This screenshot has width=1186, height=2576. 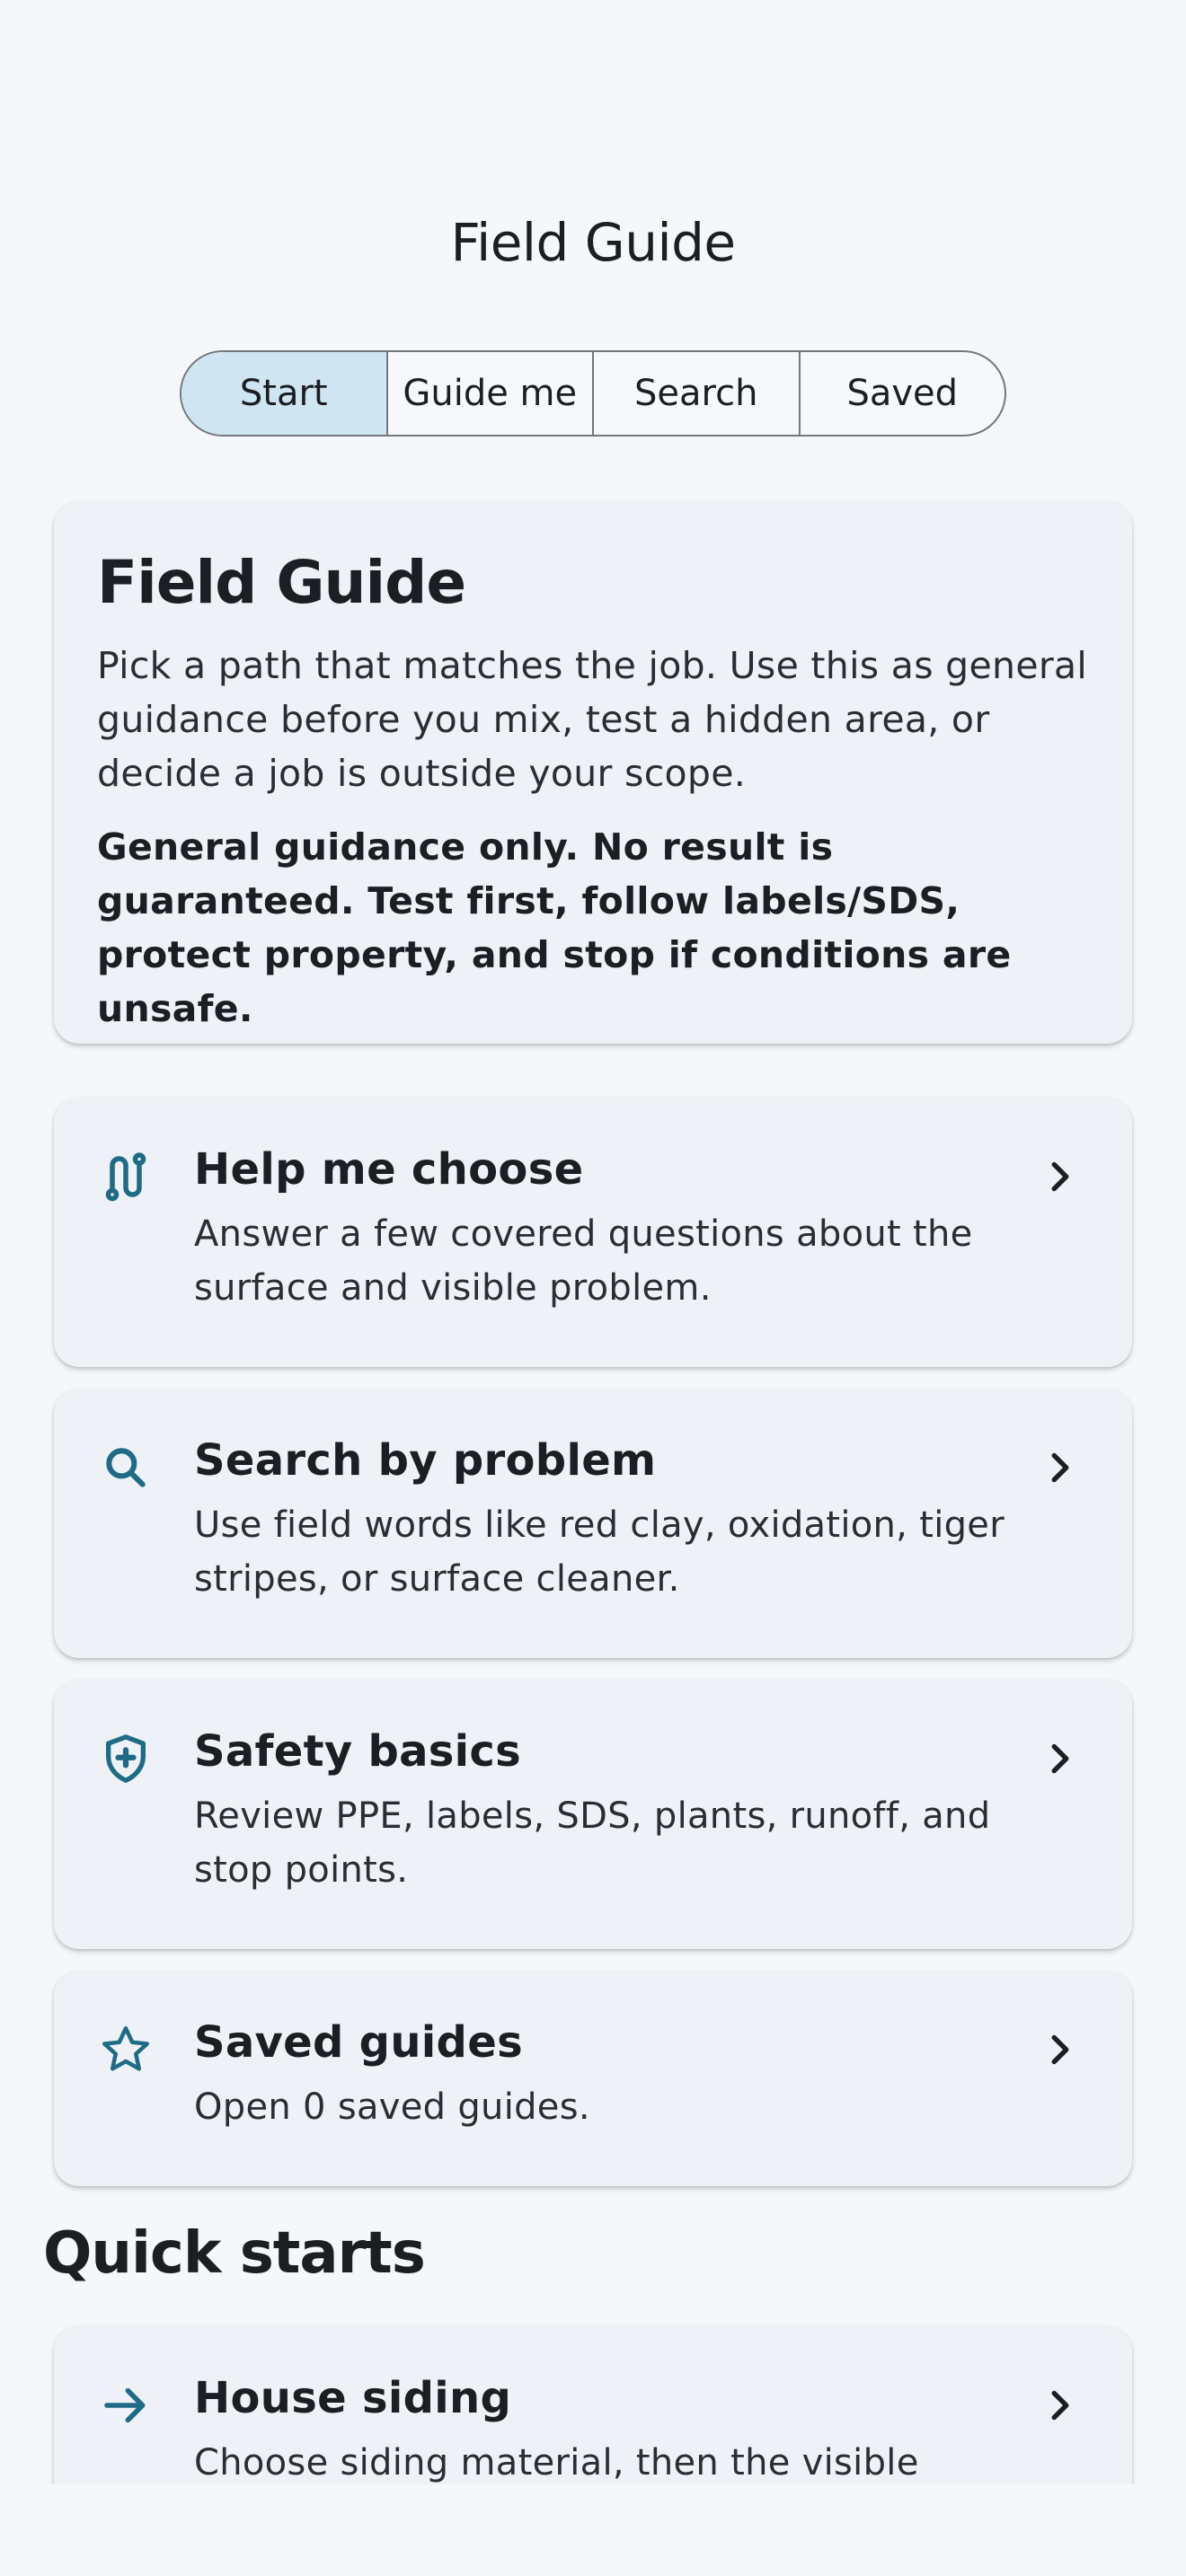 I want to click on tab-guide-me: Guide me, so click(x=489, y=393).